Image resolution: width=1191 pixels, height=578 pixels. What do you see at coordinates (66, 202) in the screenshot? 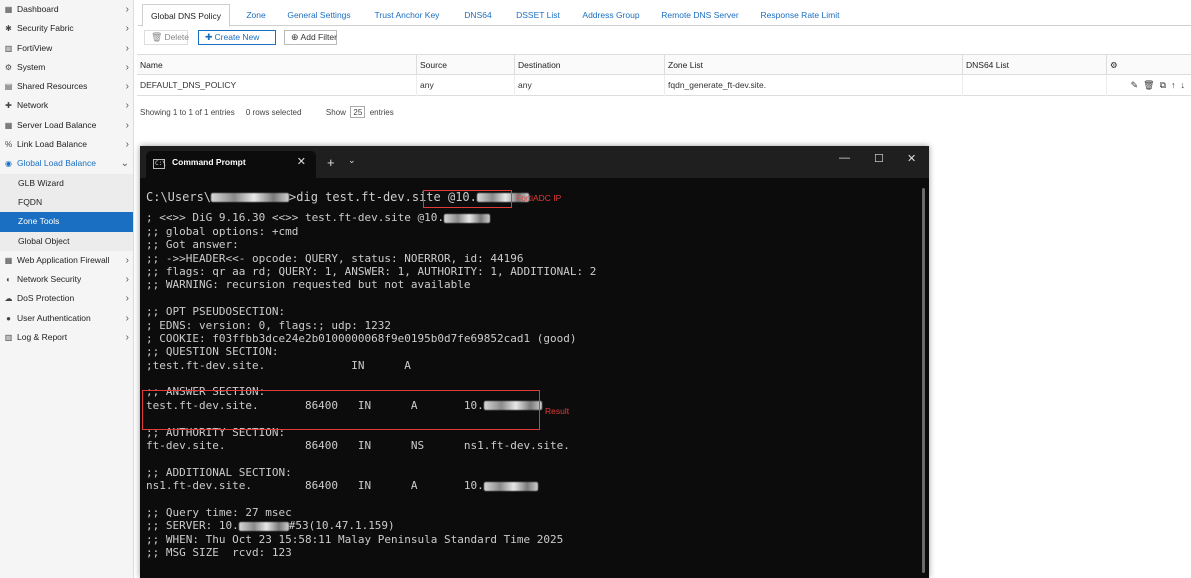
I see `sidebar-item-fqdn: FQDN` at bounding box center [66, 202].